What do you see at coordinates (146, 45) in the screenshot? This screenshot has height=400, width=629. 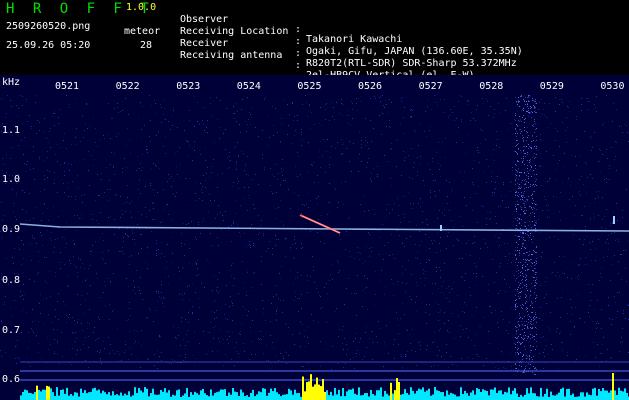 I see `meteor-count-value: 28` at bounding box center [146, 45].